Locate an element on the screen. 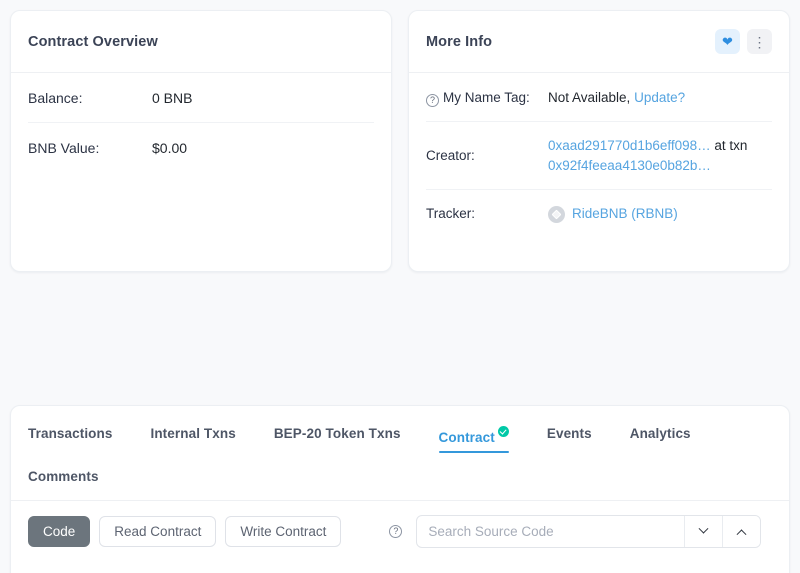  read-contract-button: Read Contract is located at coordinates (158, 531).